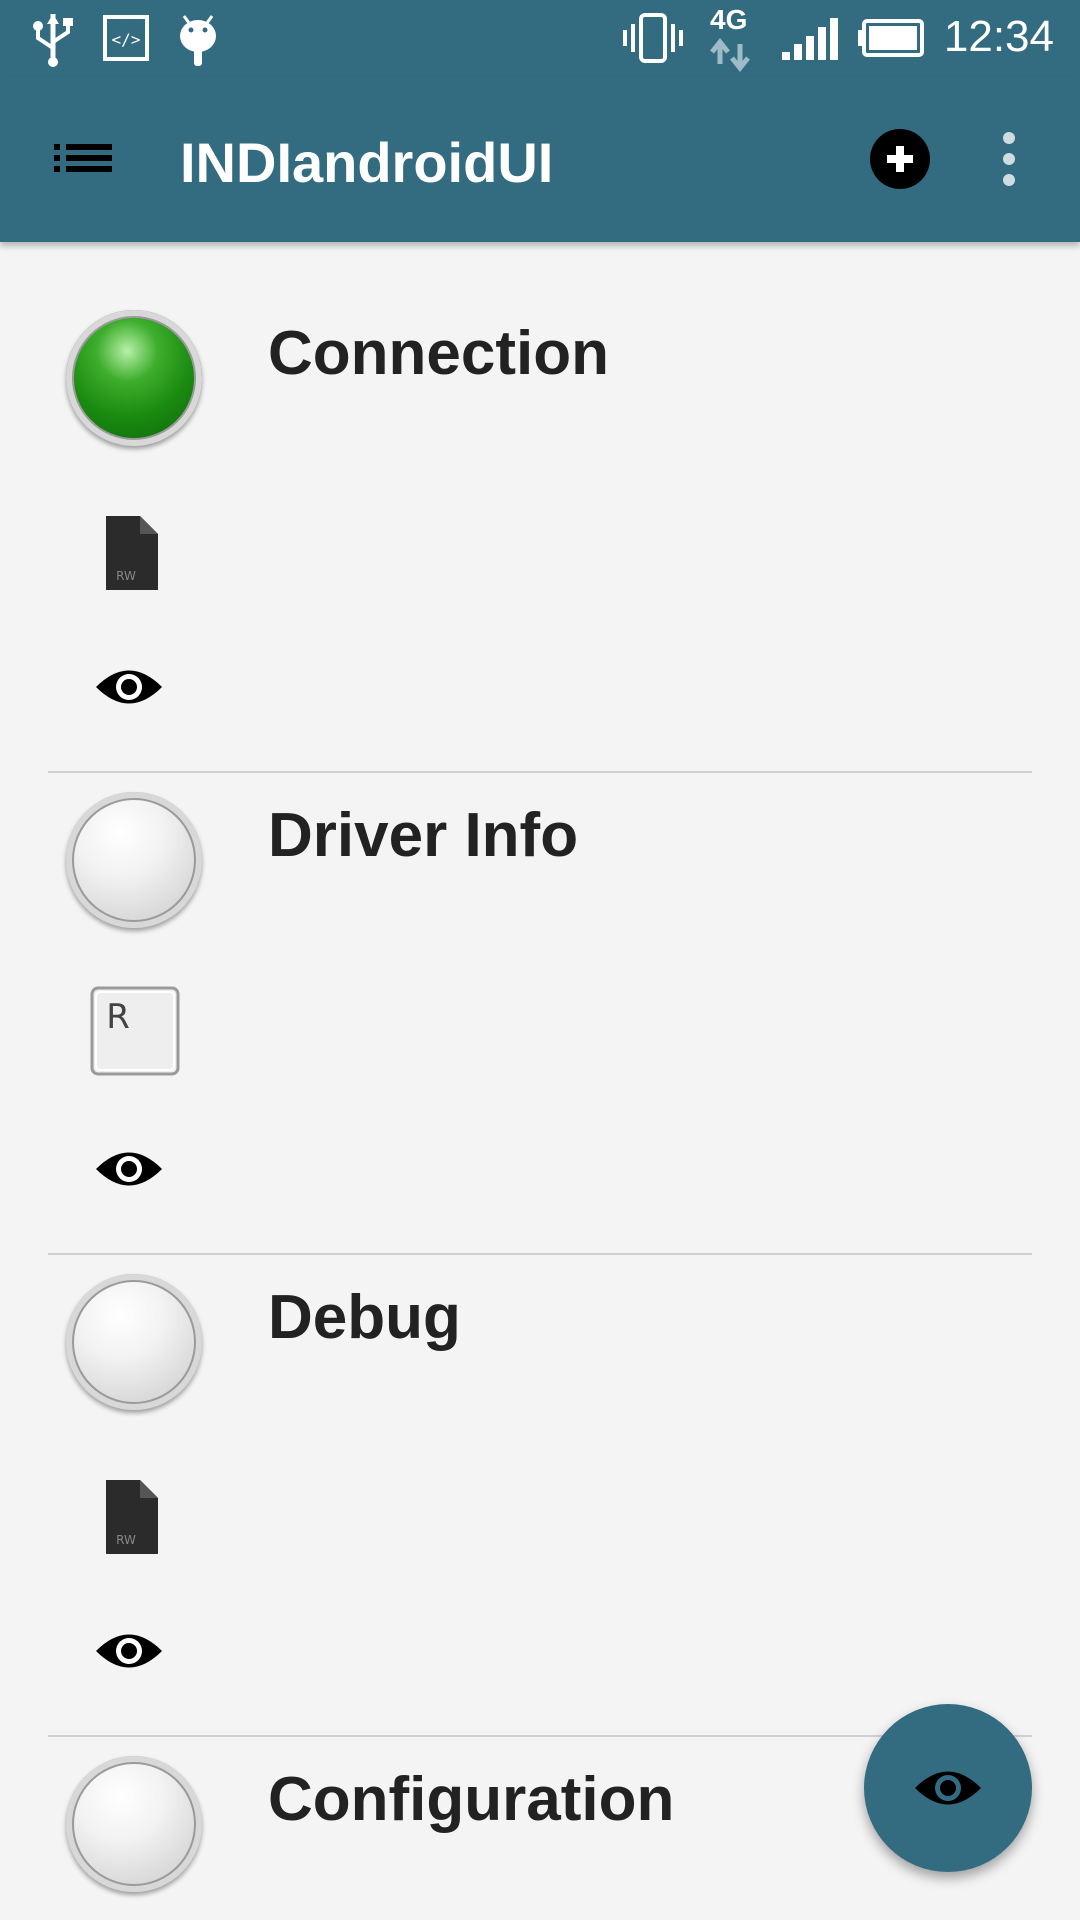  I want to click on svg-text: R, so click(118, 1017).